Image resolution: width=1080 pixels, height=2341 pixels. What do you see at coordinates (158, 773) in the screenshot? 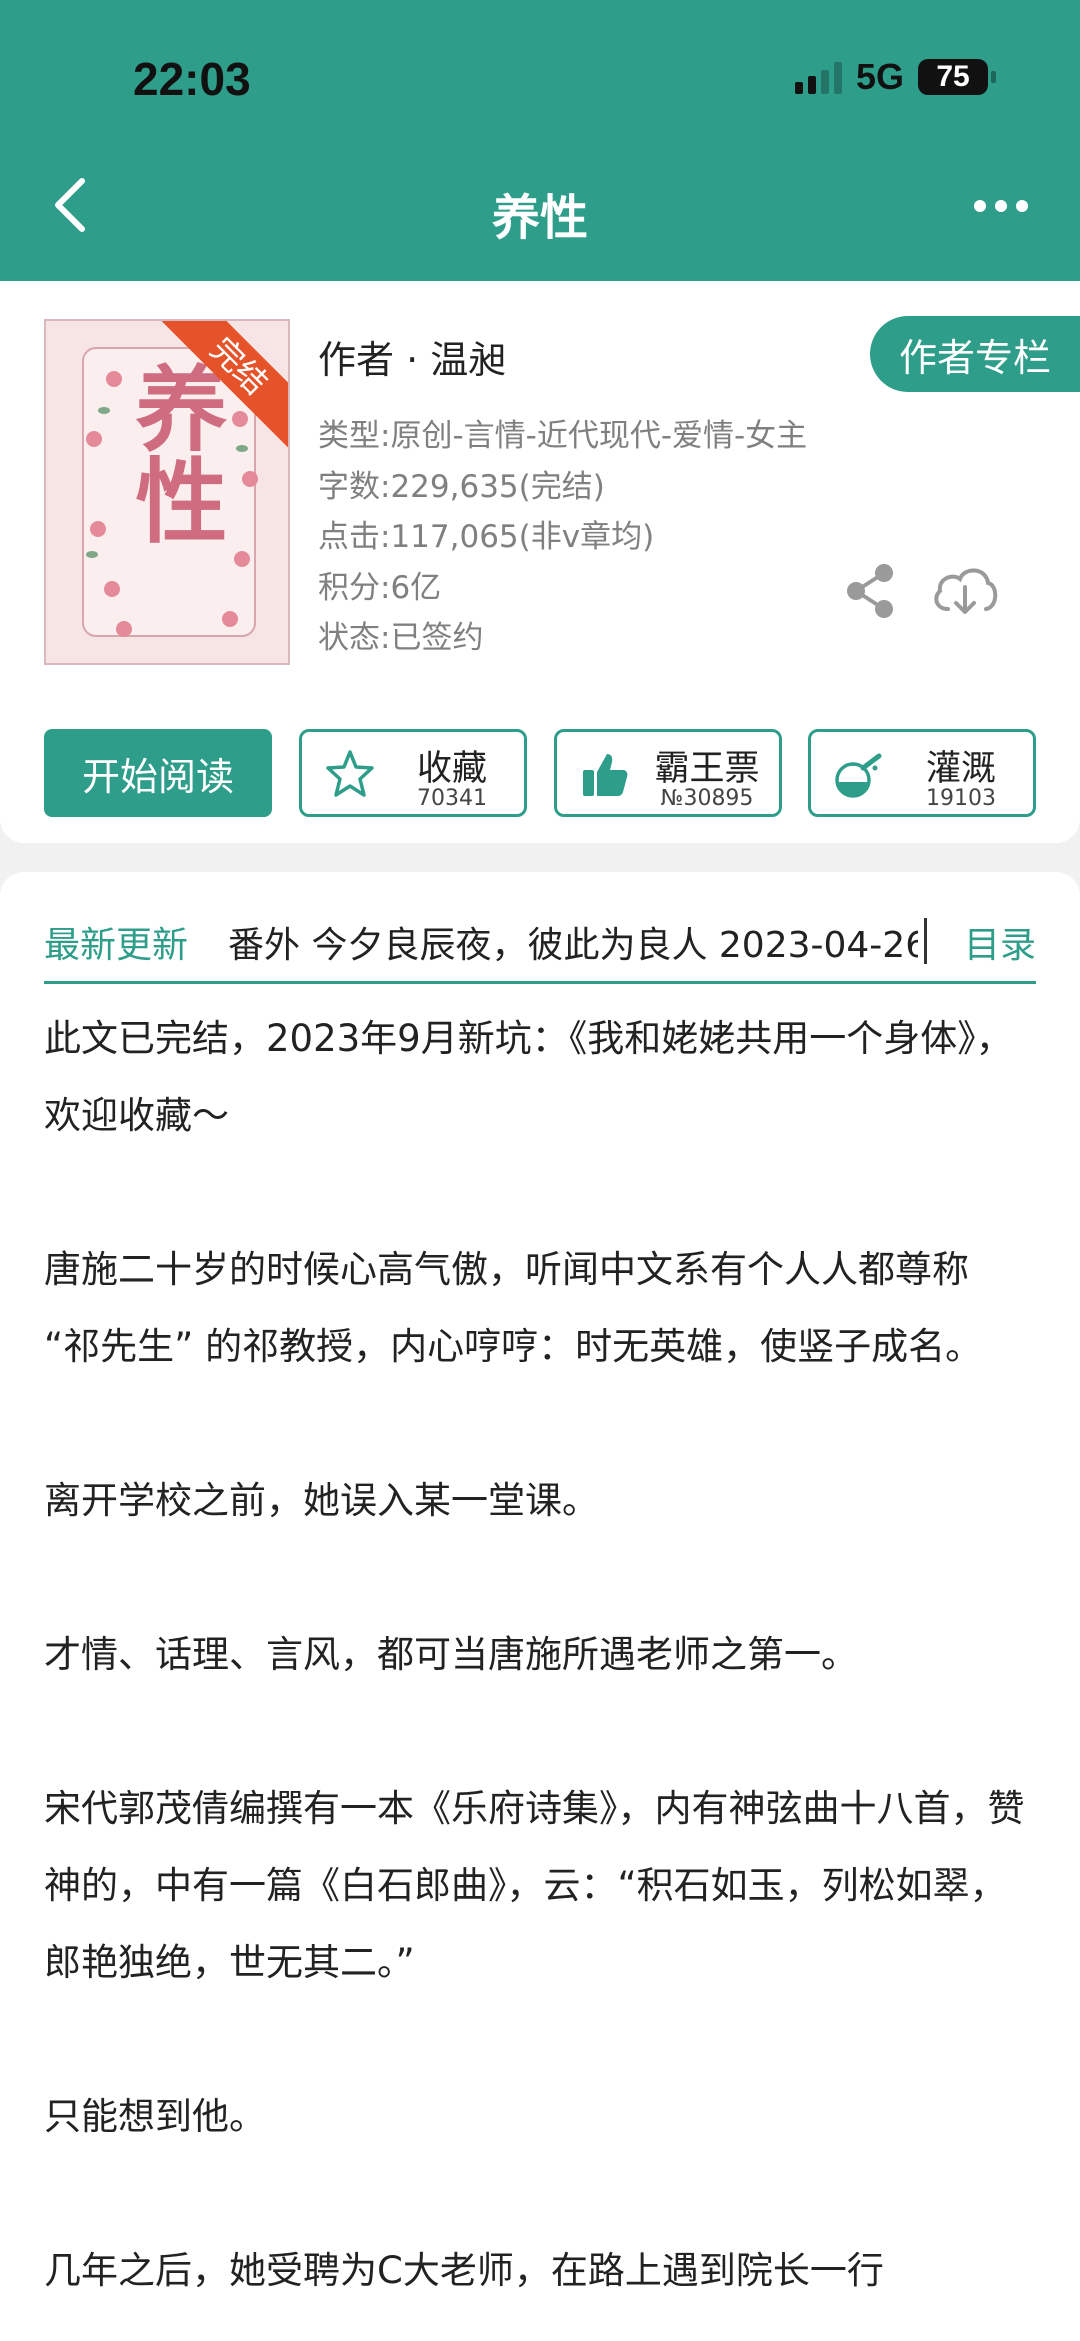
I see `start-reading-button: 开始阅读` at bounding box center [158, 773].